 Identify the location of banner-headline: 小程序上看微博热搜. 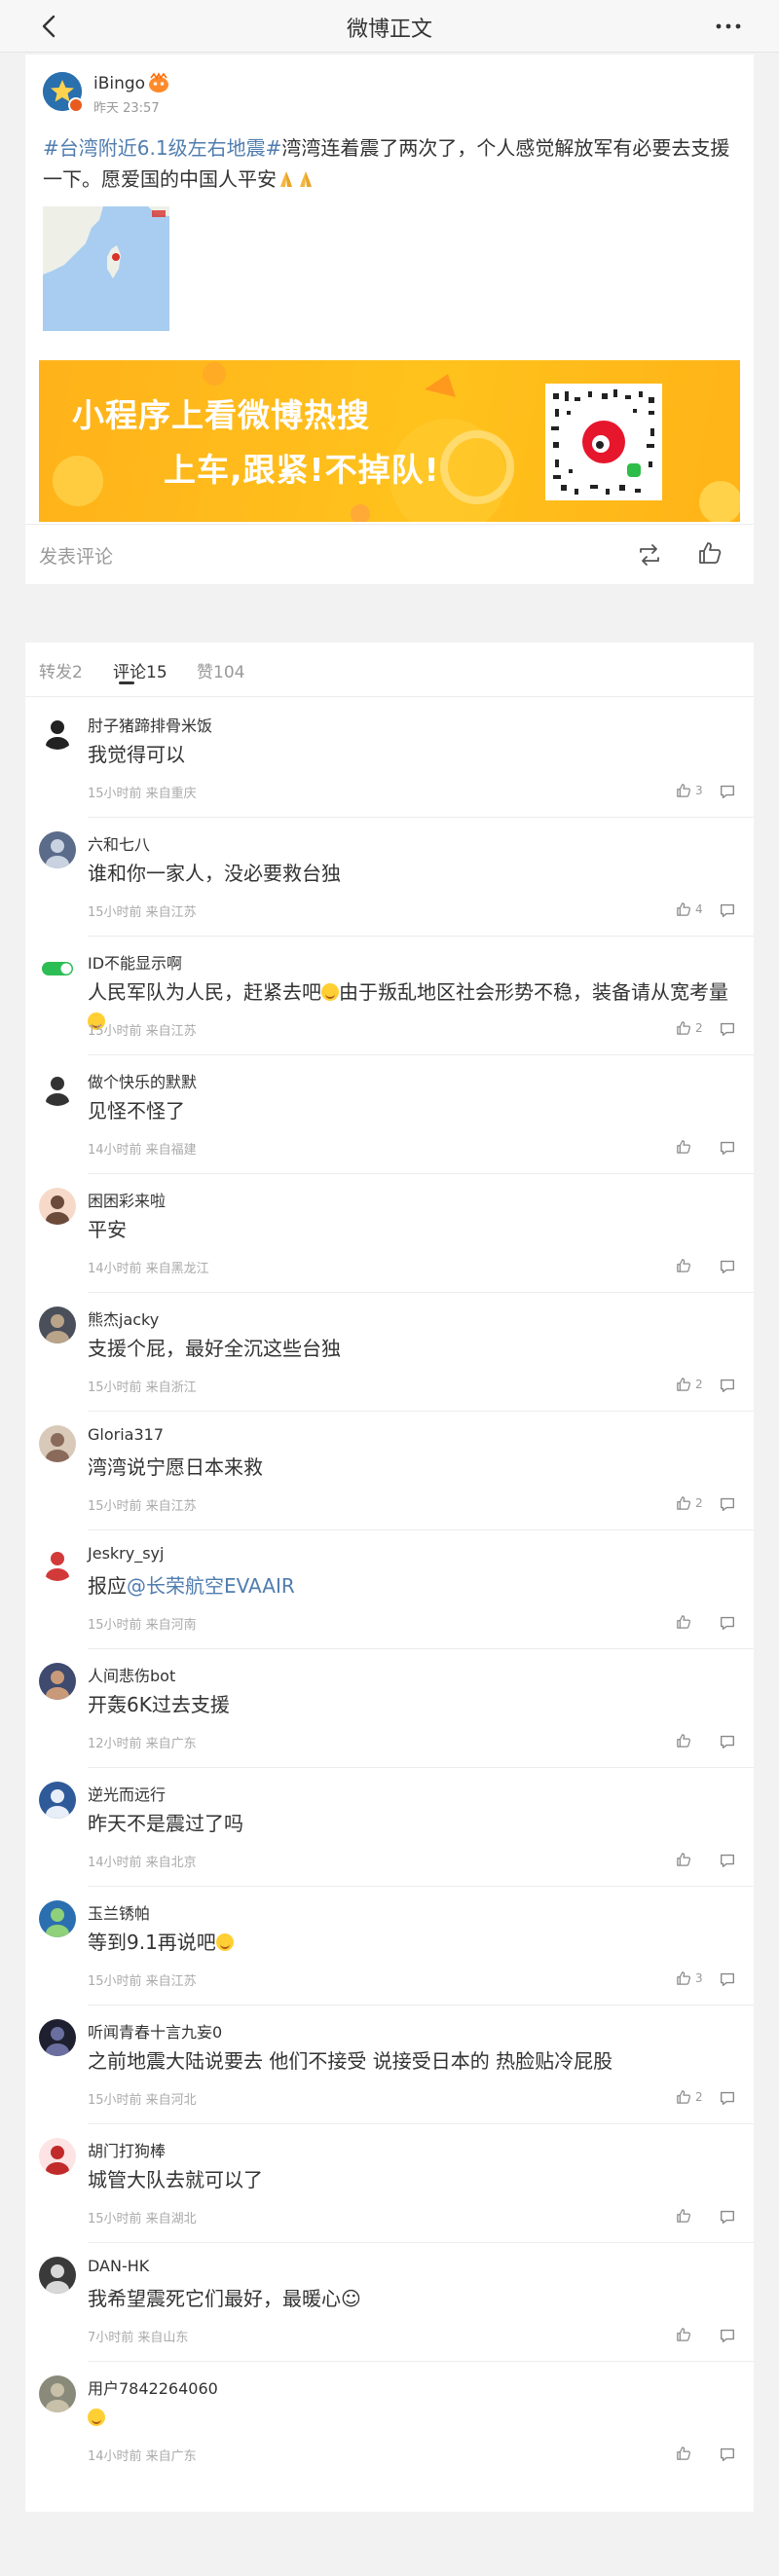
(221, 415).